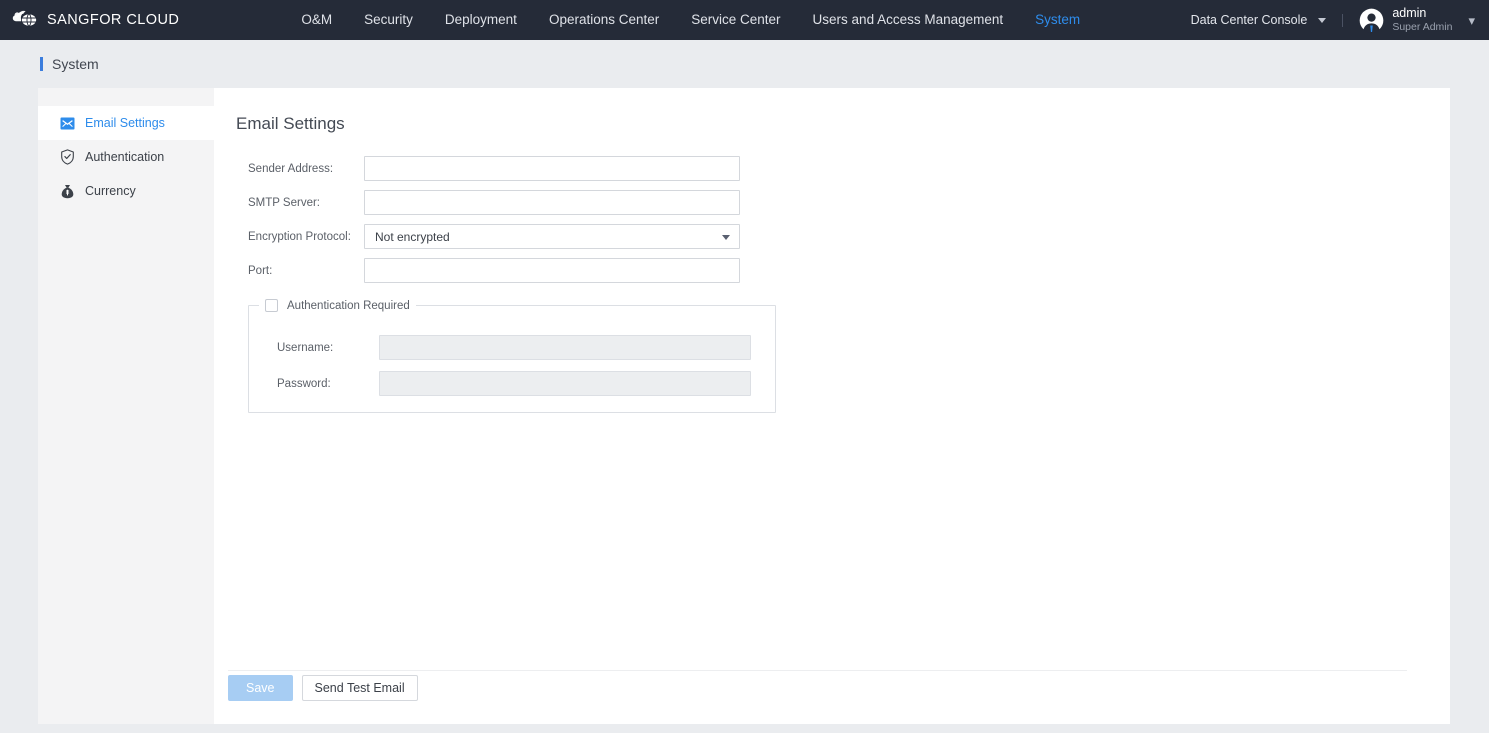  I want to click on encryption-protocol-label: Encryption Protocol:, so click(299, 236).